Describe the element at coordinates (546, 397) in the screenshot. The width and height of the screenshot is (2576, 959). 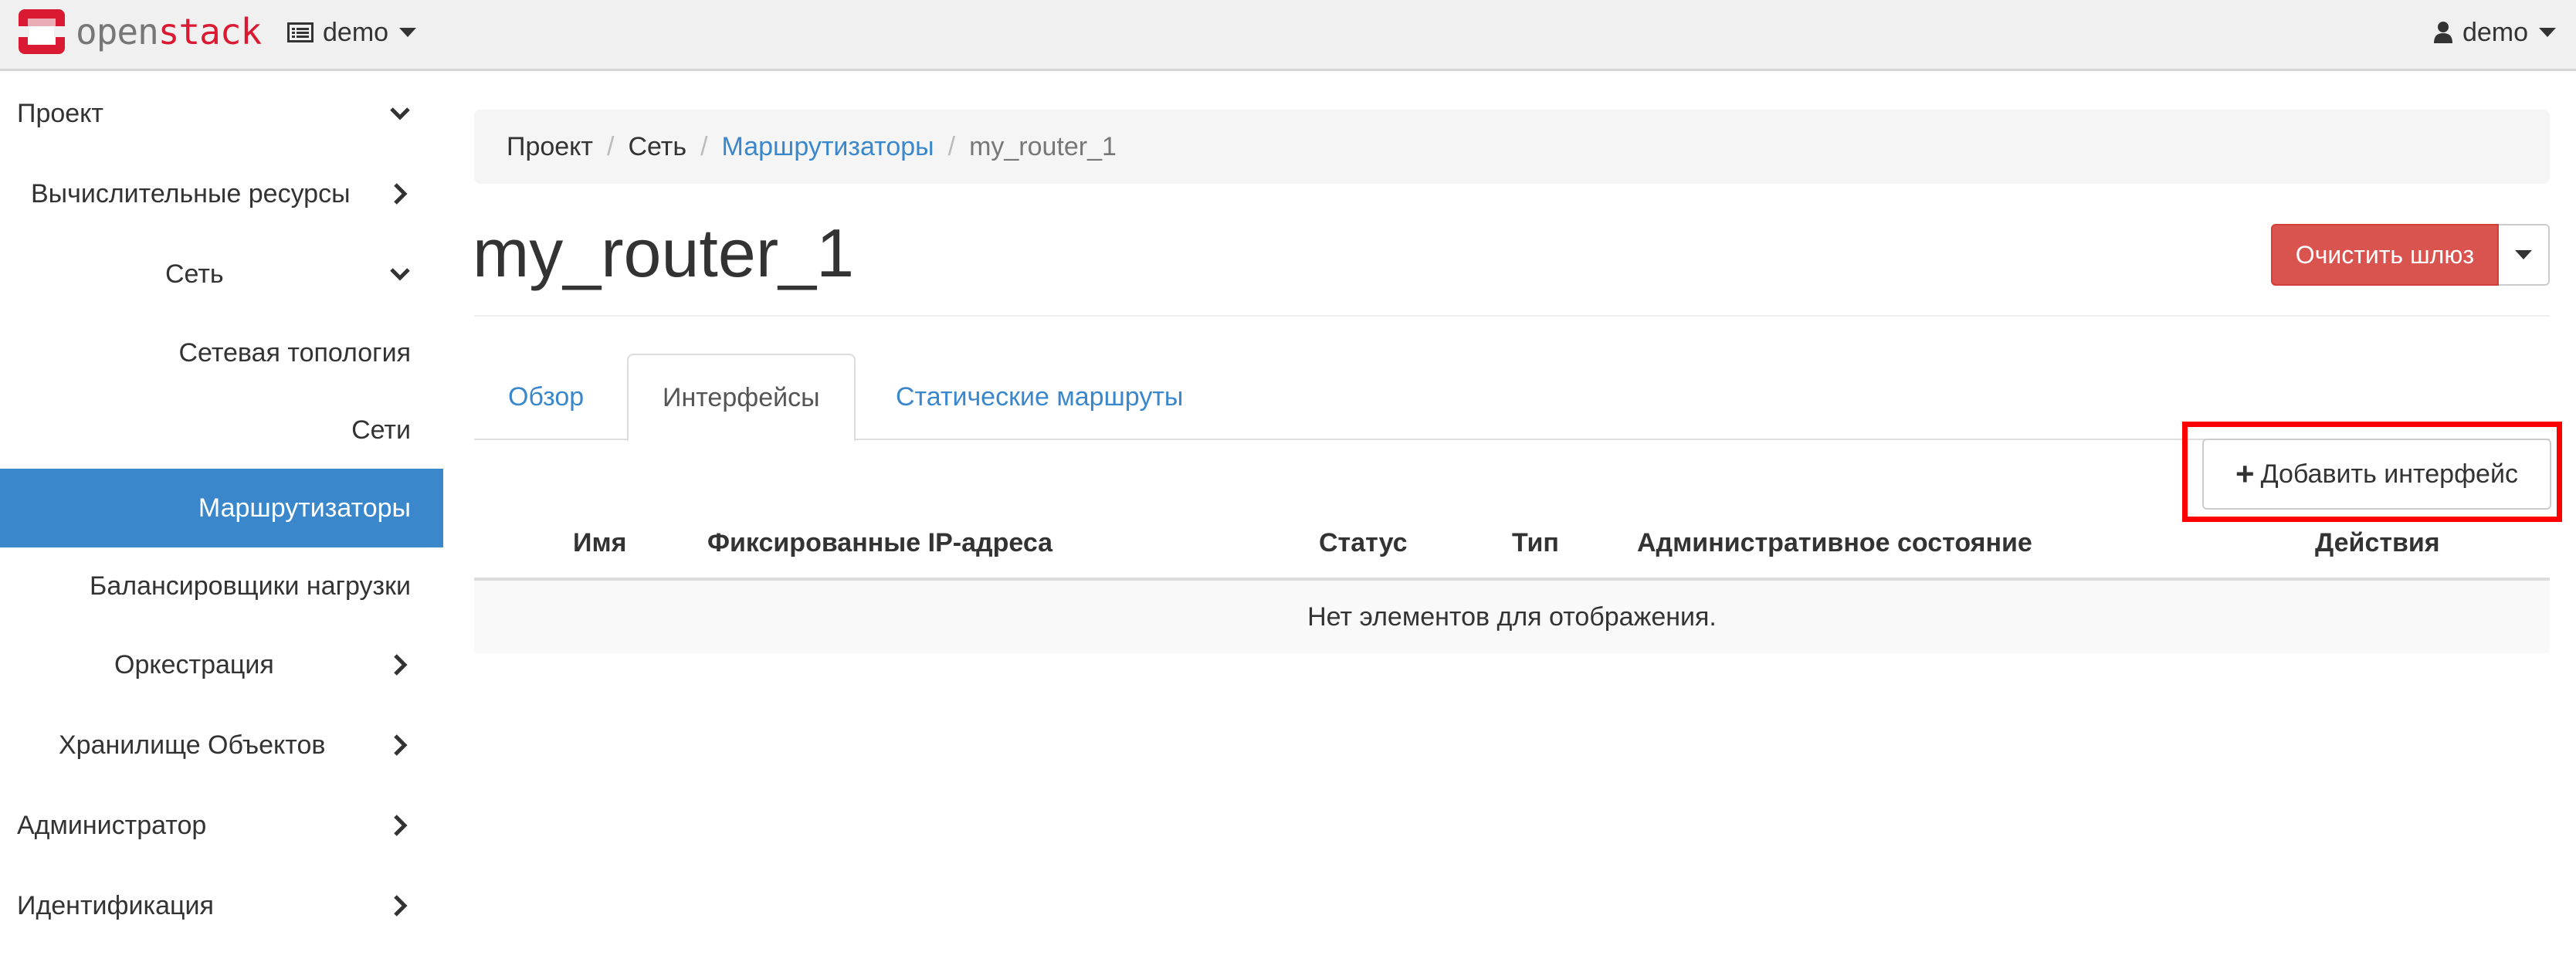
I see `tab-overview: Обзор` at that location.